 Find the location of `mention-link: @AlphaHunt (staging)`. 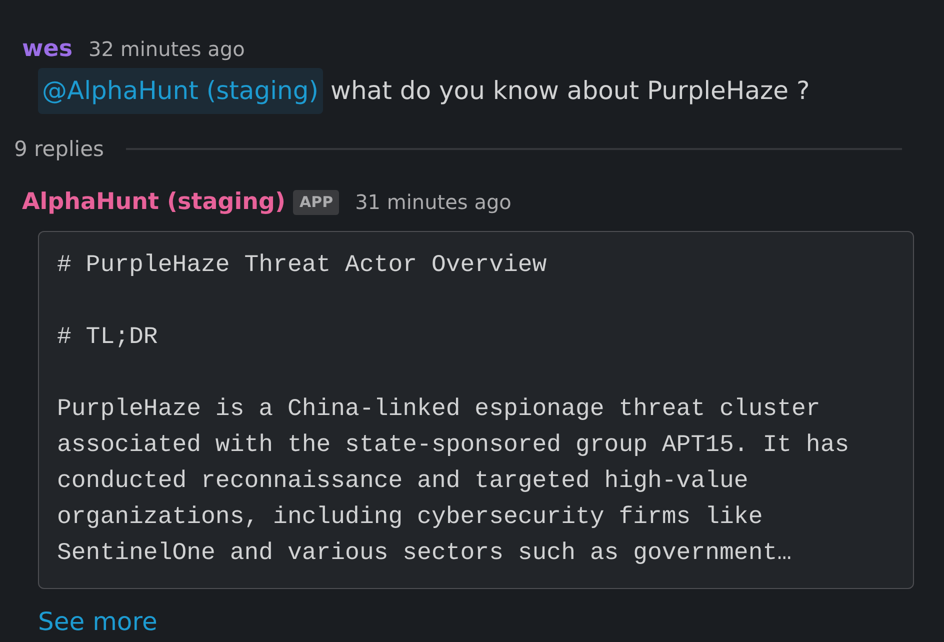

mention-link: @AlphaHunt (staging) is located at coordinates (180, 91).